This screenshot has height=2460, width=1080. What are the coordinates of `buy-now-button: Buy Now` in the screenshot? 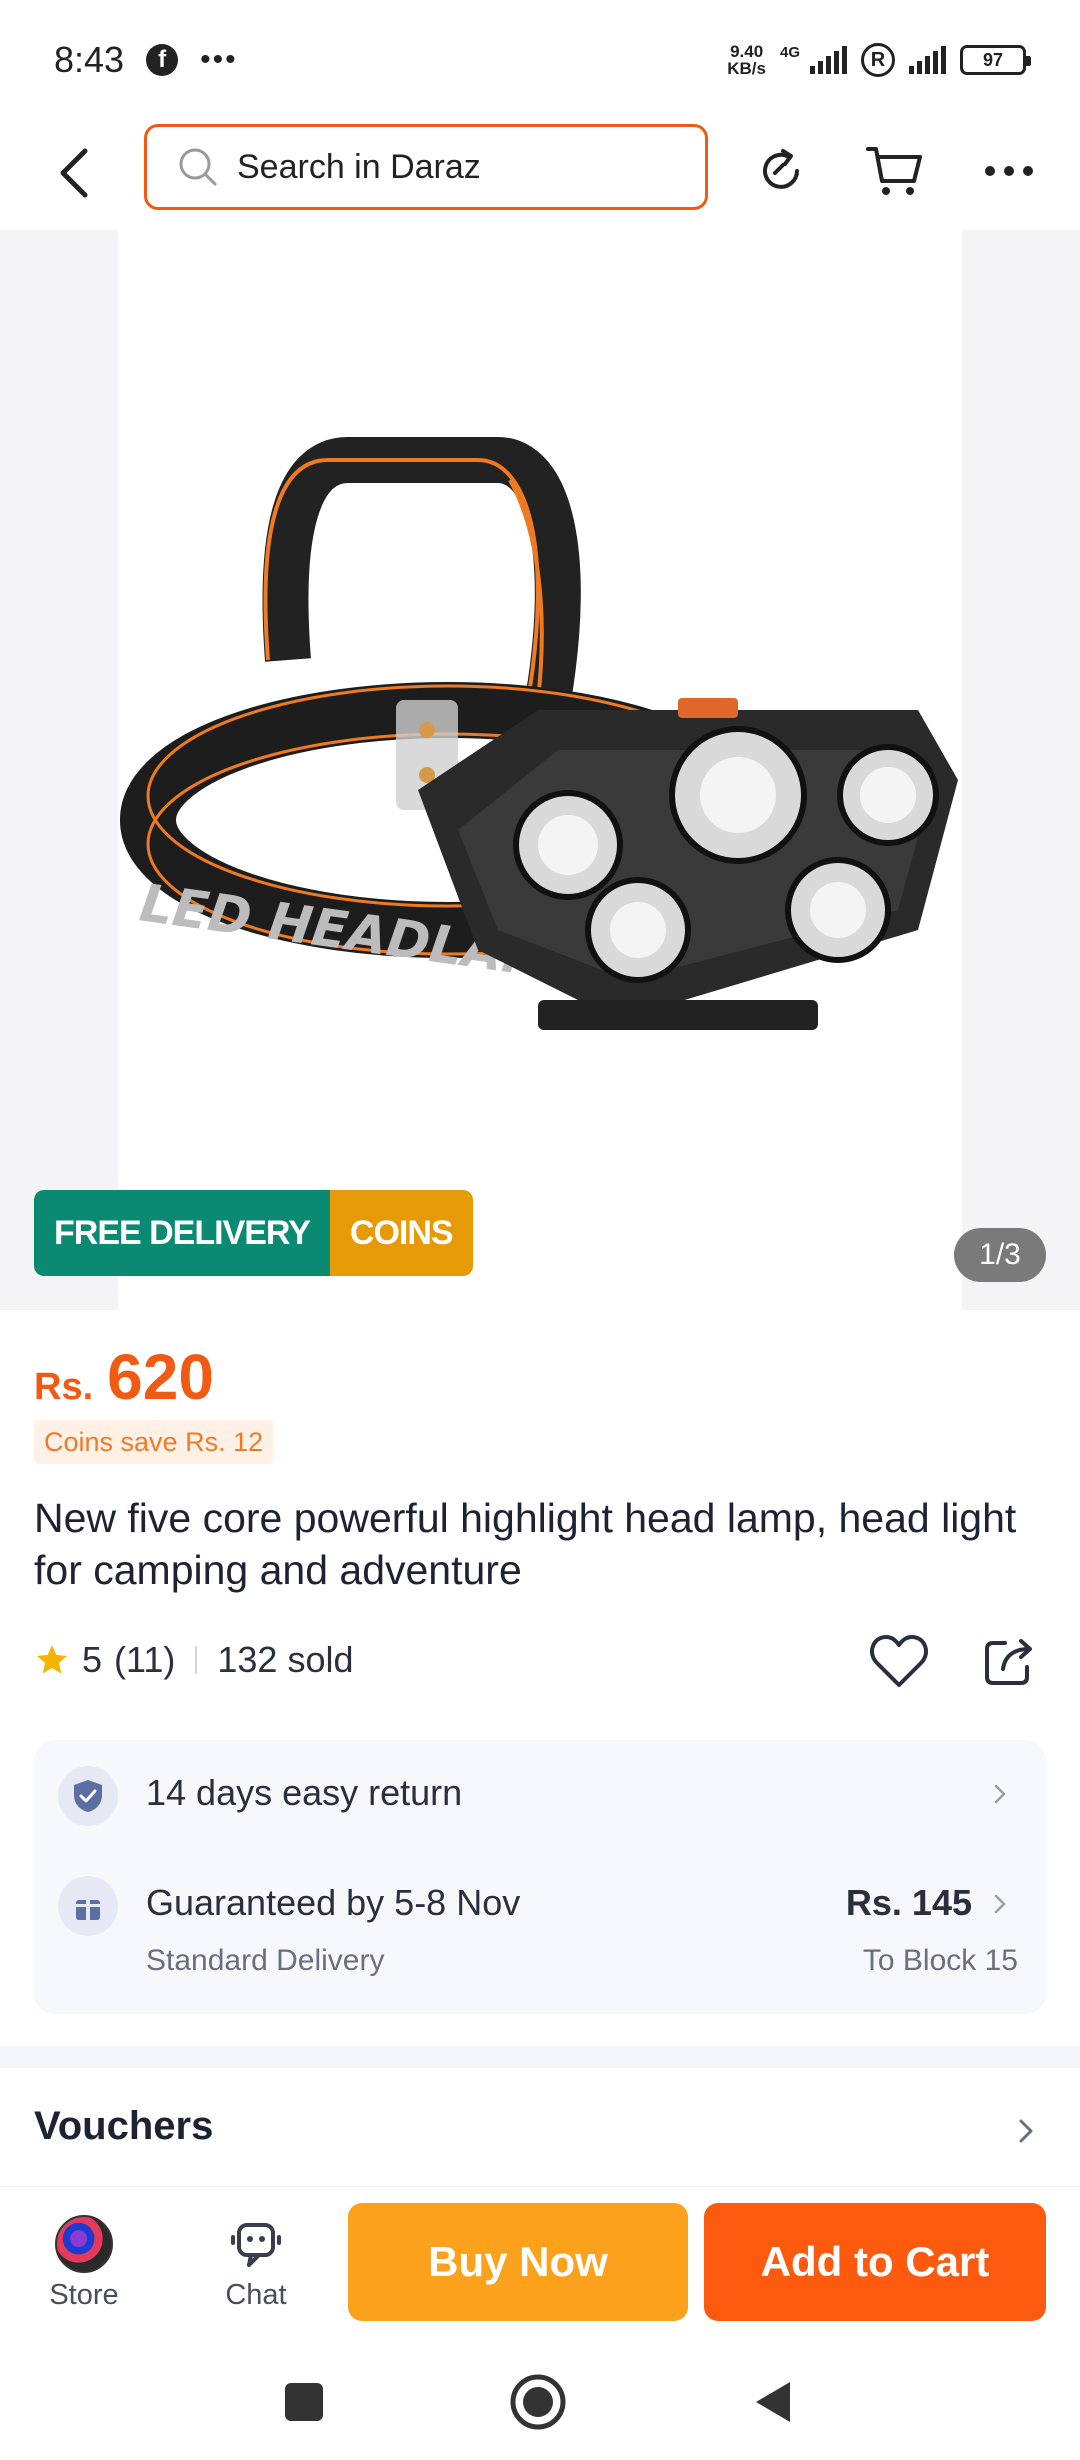 It's located at (518, 2262).